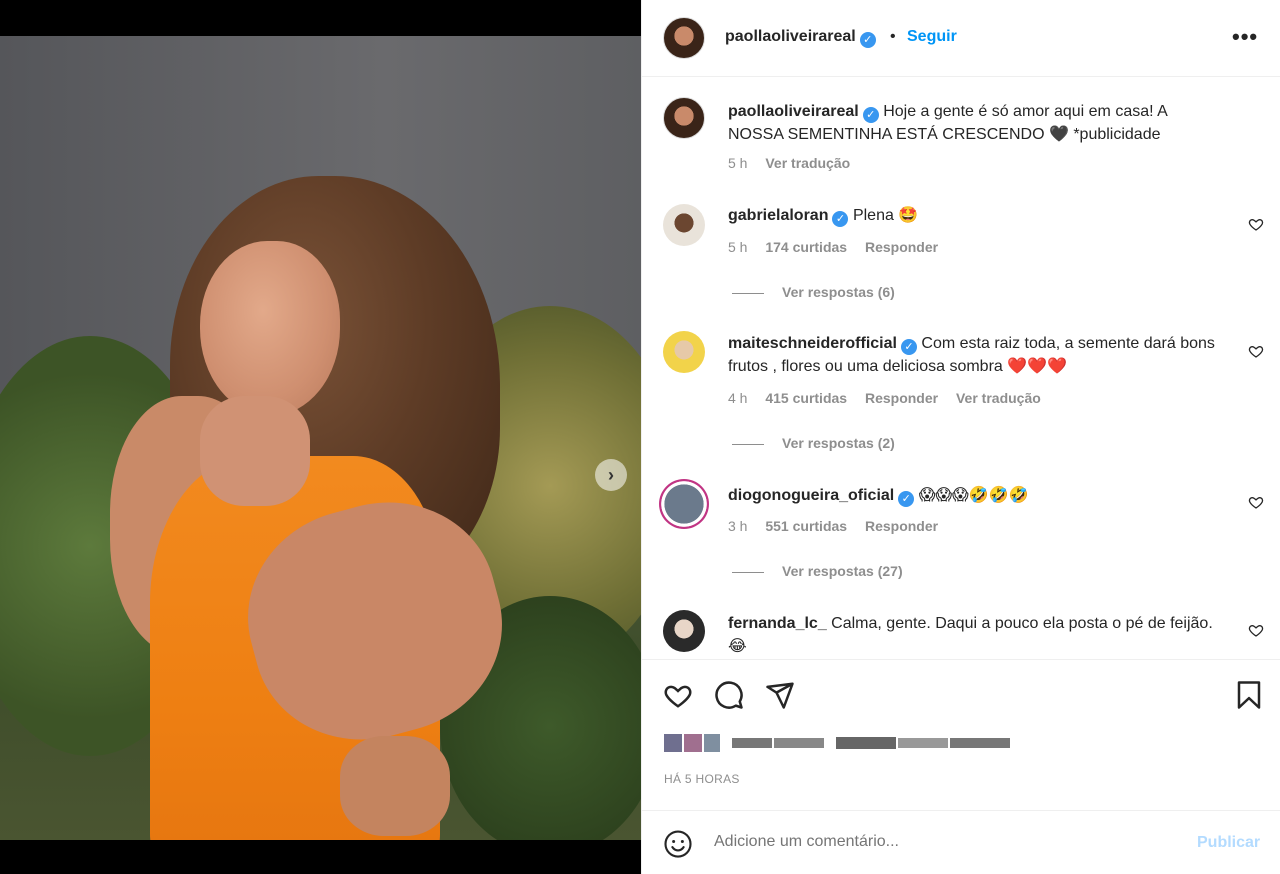 Image resolution: width=1280 pixels, height=874 pixels. Describe the element at coordinates (1249, 695) in the screenshot. I see `bookmark-save-icon` at that location.